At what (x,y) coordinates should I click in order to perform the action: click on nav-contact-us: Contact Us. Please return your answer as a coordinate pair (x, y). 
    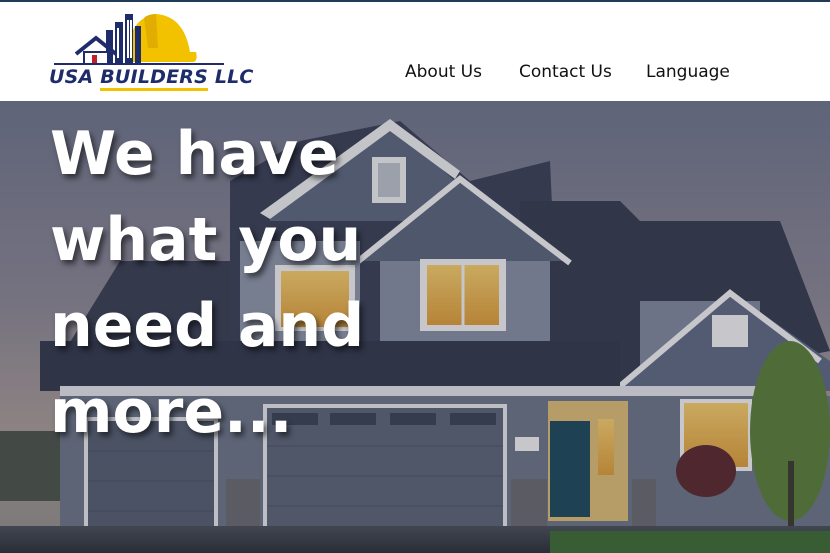
    Looking at the image, I should click on (565, 72).